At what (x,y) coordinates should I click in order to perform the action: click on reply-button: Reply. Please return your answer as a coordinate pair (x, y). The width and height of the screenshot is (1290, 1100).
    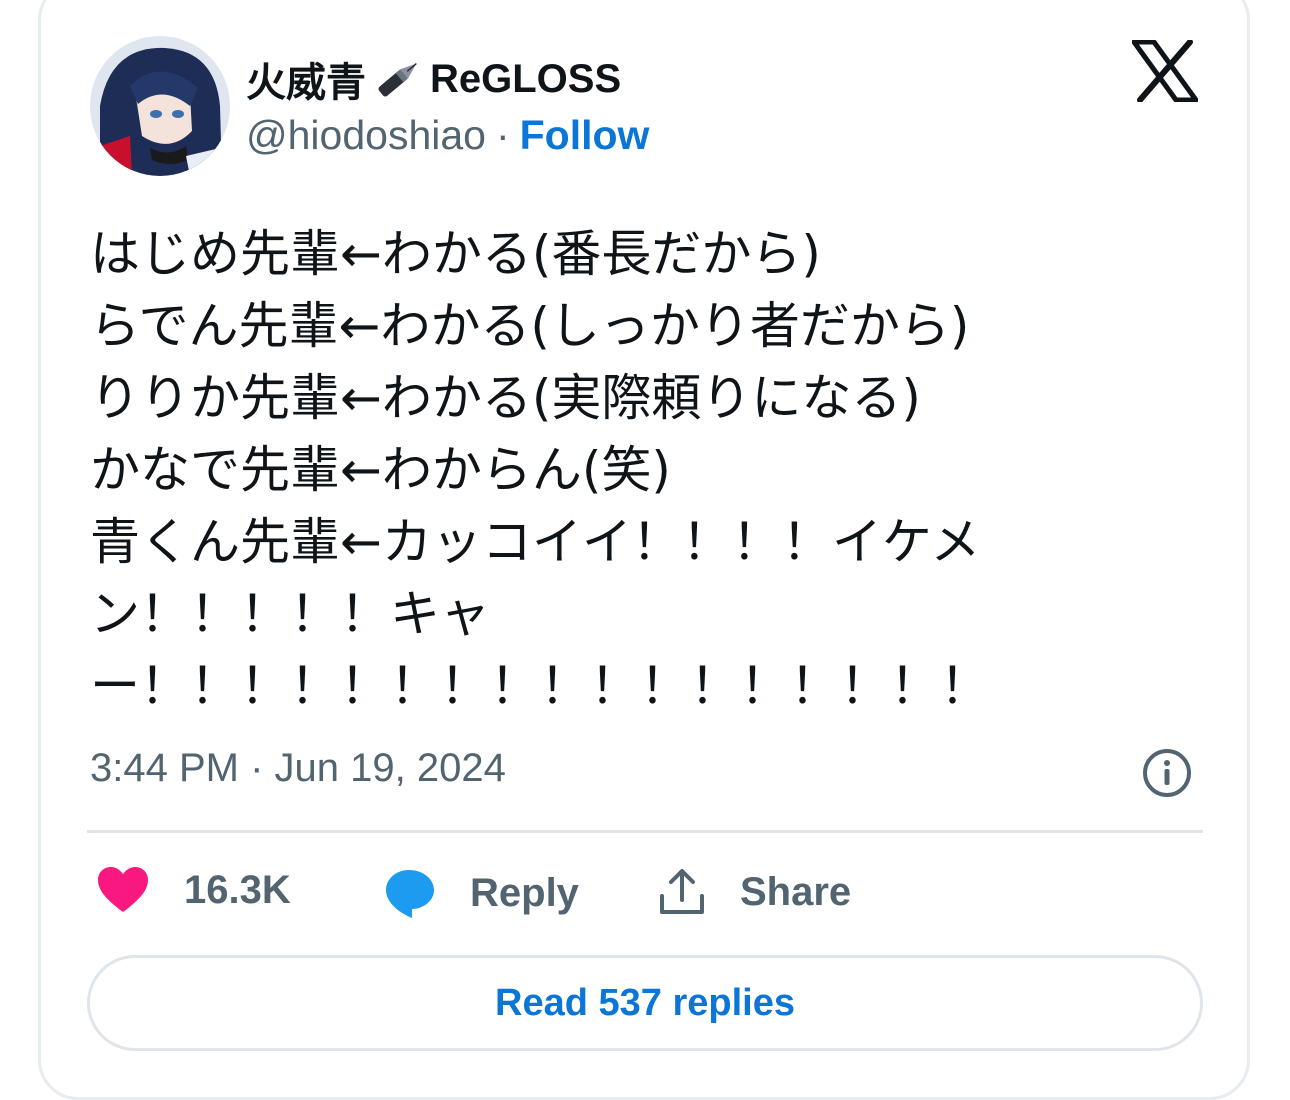
    Looking at the image, I should click on (480, 893).